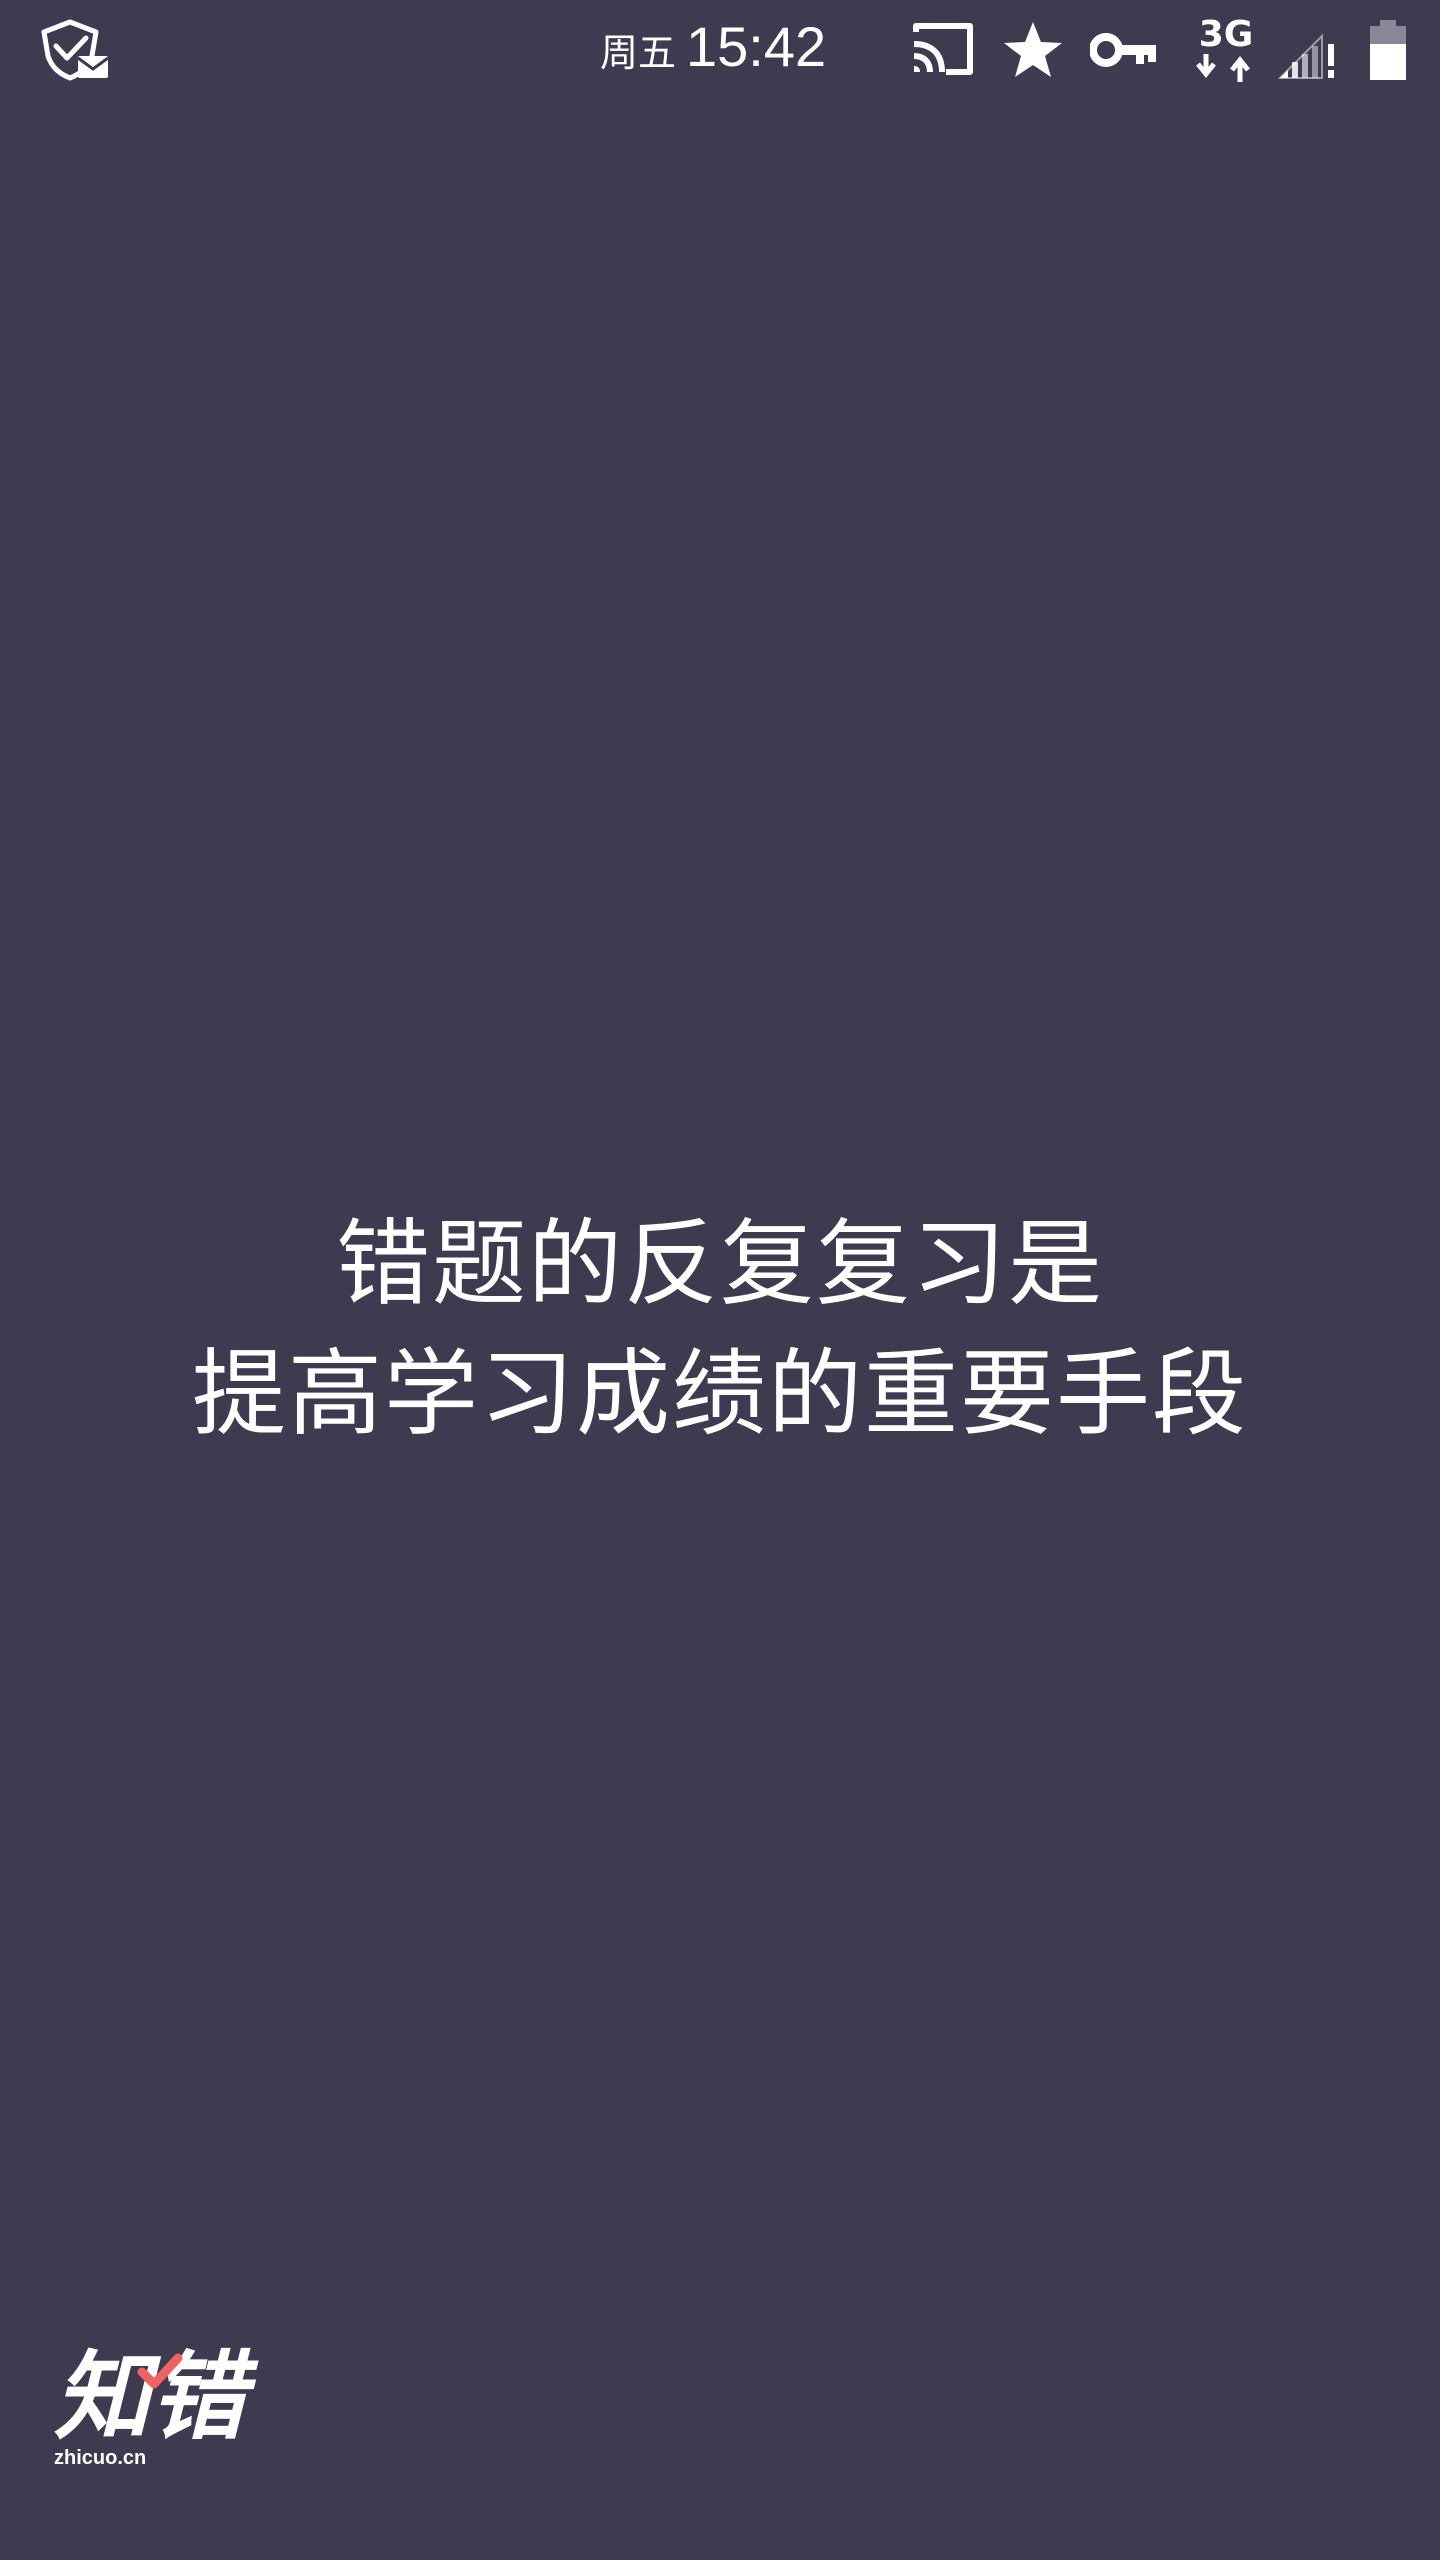  I want to click on star-icon, so click(1033, 49).